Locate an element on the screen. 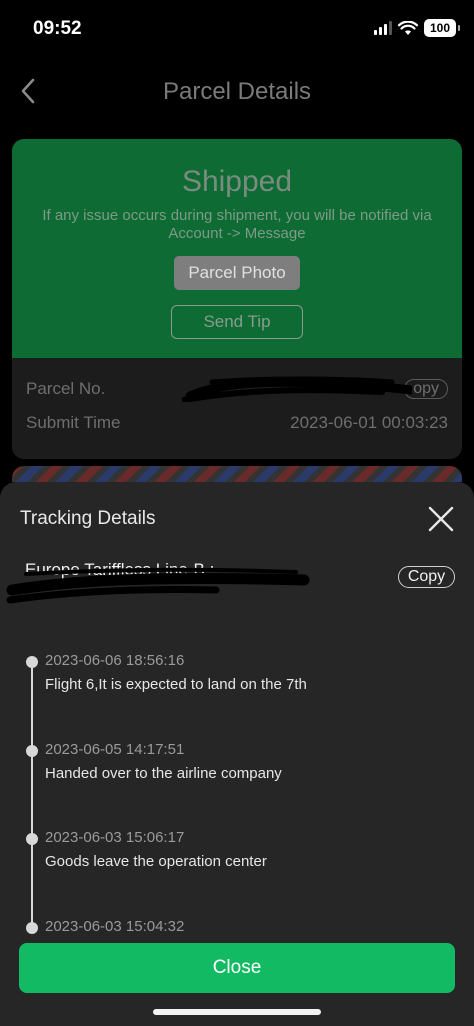 The height and width of the screenshot is (1026, 474). send-tip-button: Send Tip is located at coordinates (237, 322).